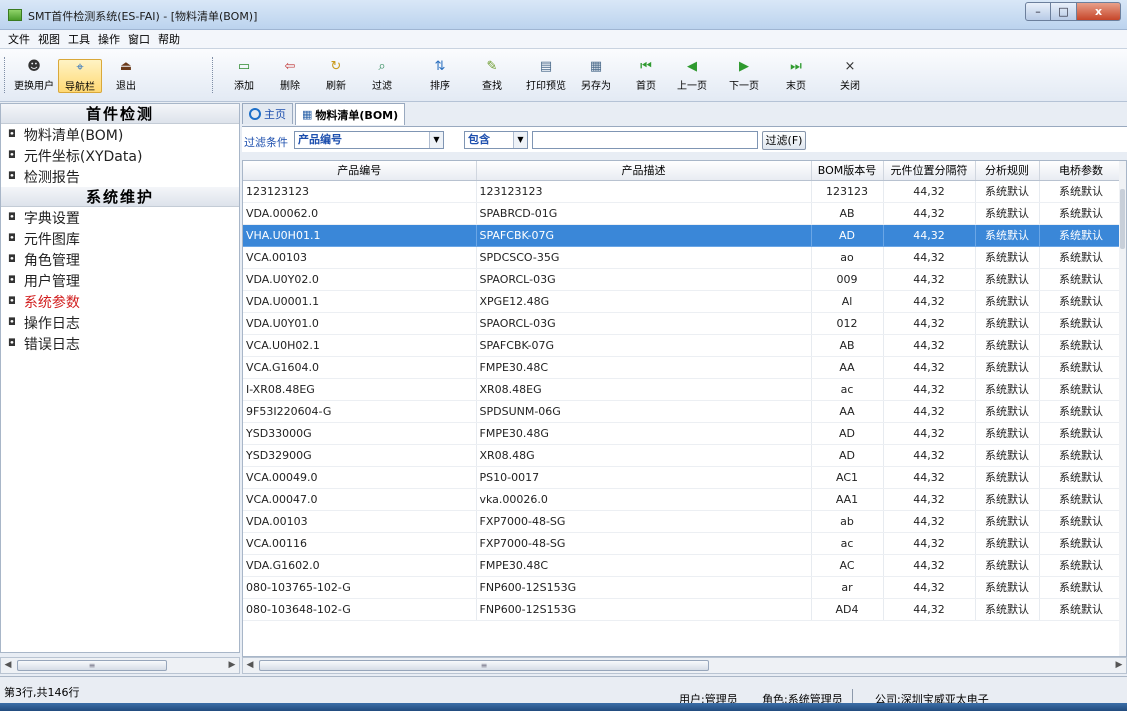  I want to click on column-header-bridge-params: 电桥参数, so click(1081, 171).